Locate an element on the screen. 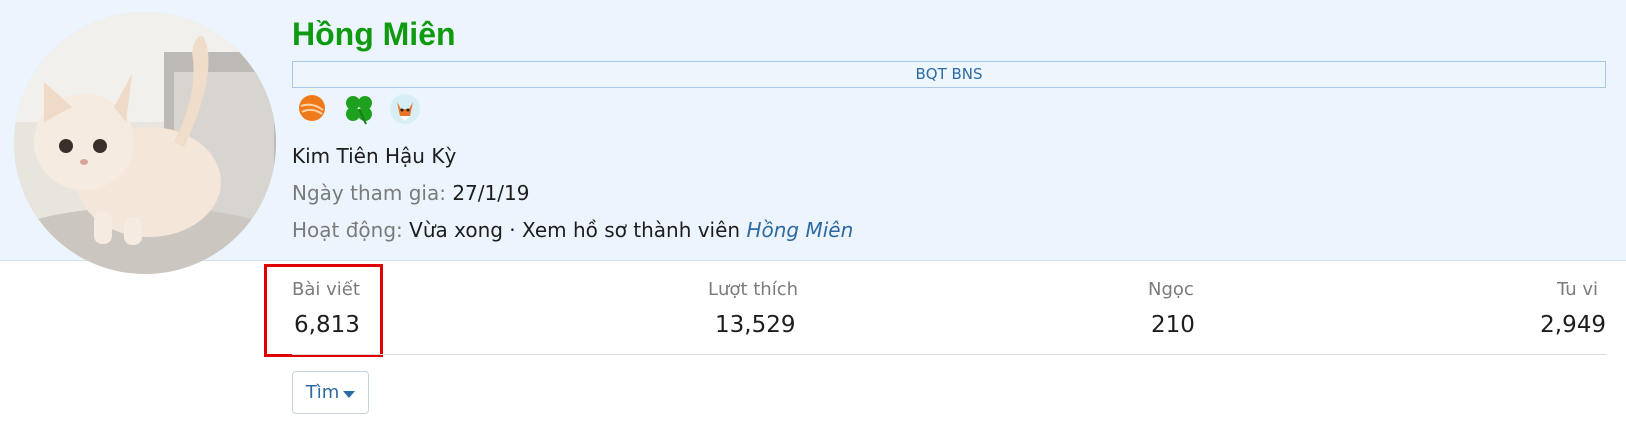 Image resolution: width=1626 pixels, height=427 pixels. stat-gems-value: 210 is located at coordinates (1173, 325).